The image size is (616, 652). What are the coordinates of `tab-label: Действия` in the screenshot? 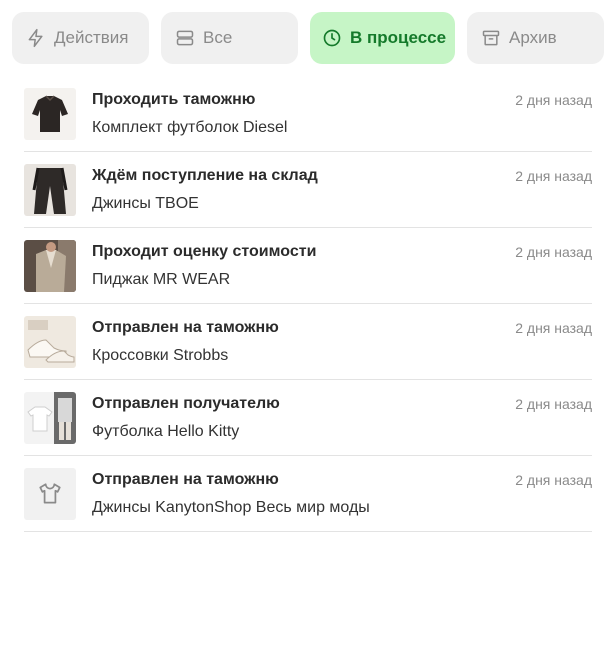 It's located at (91, 37).